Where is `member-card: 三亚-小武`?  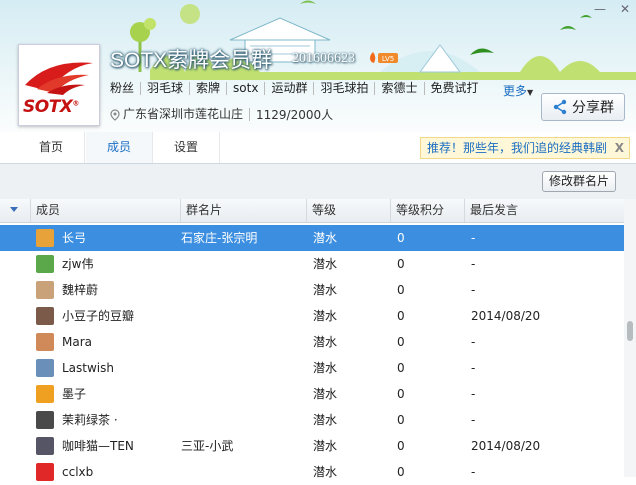 member-card: 三亚-小武 is located at coordinates (207, 446).